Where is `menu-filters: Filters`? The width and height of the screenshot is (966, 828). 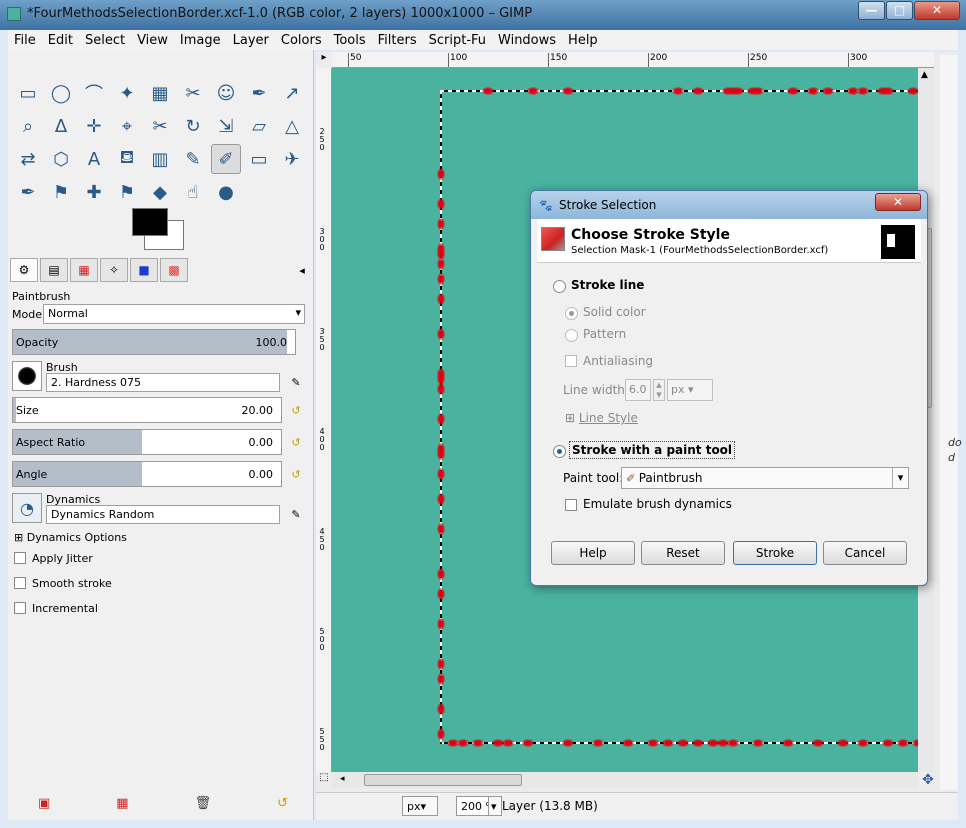 menu-filters: Filters is located at coordinates (397, 40).